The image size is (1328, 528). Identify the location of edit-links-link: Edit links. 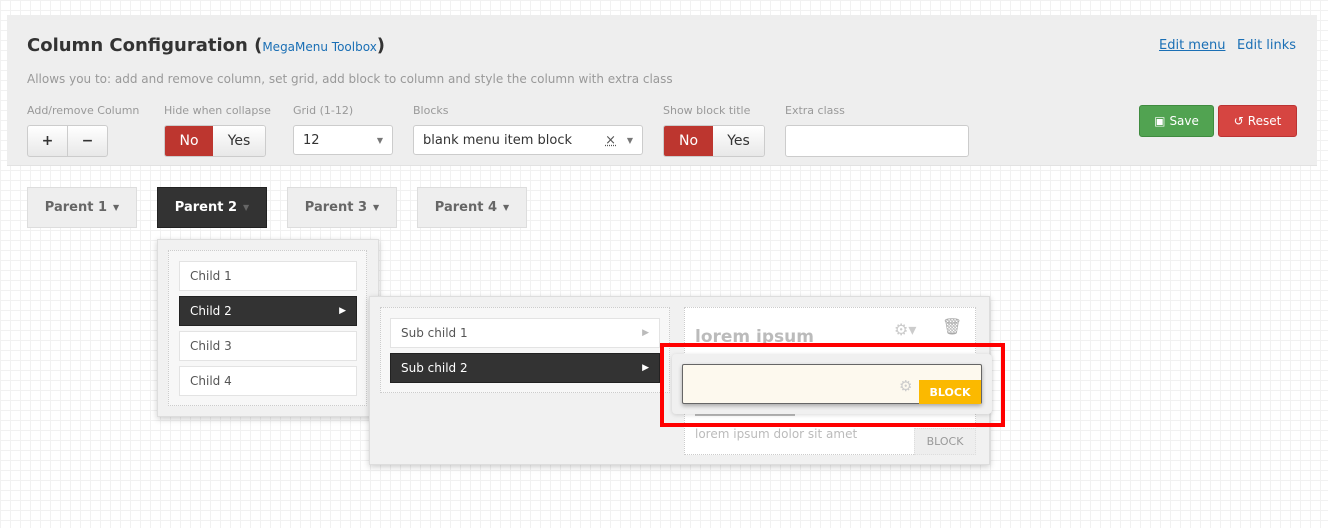
(1266, 45).